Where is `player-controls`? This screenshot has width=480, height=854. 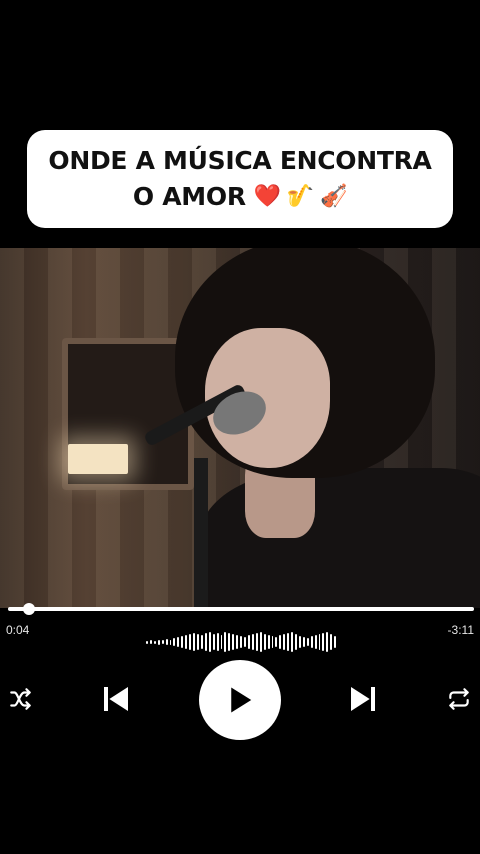
player-controls is located at coordinates (240, 700).